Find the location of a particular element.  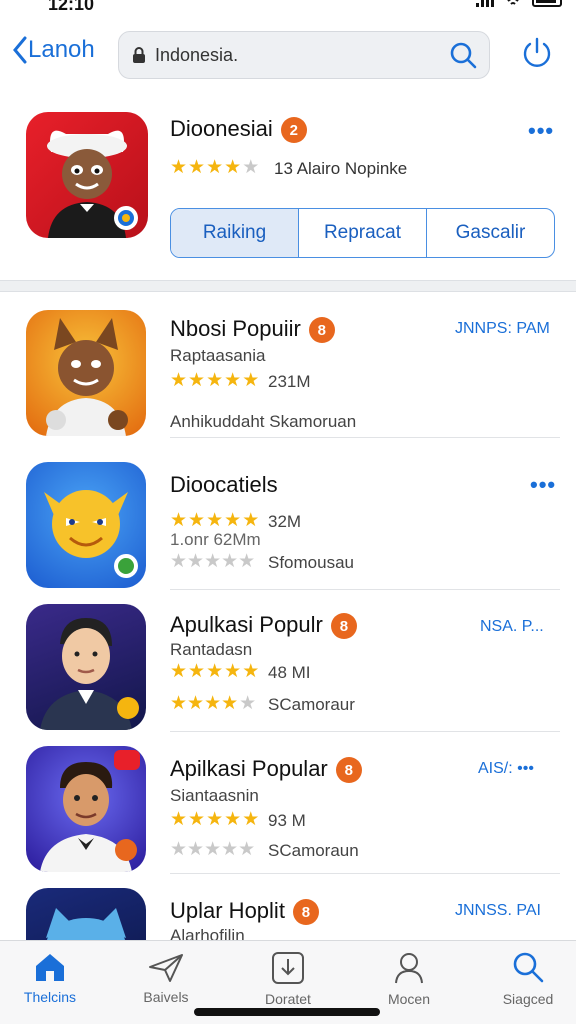

back-button: Lanoh is located at coordinates (53, 50).